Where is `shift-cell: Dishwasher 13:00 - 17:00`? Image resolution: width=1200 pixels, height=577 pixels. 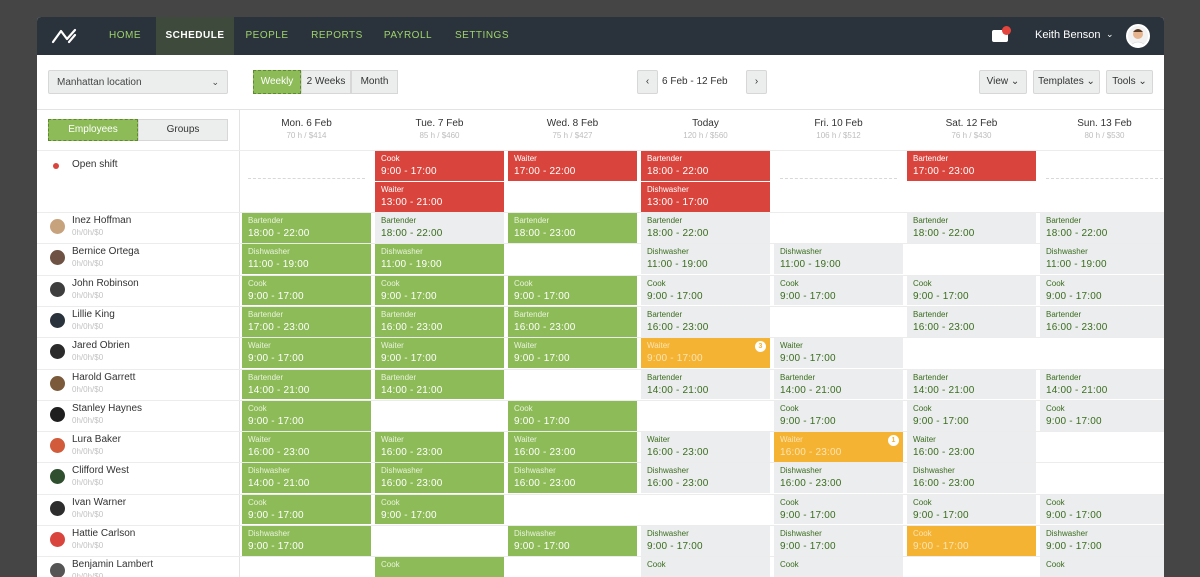
shift-cell: Dishwasher 13:00 - 17:00 is located at coordinates (705, 197).